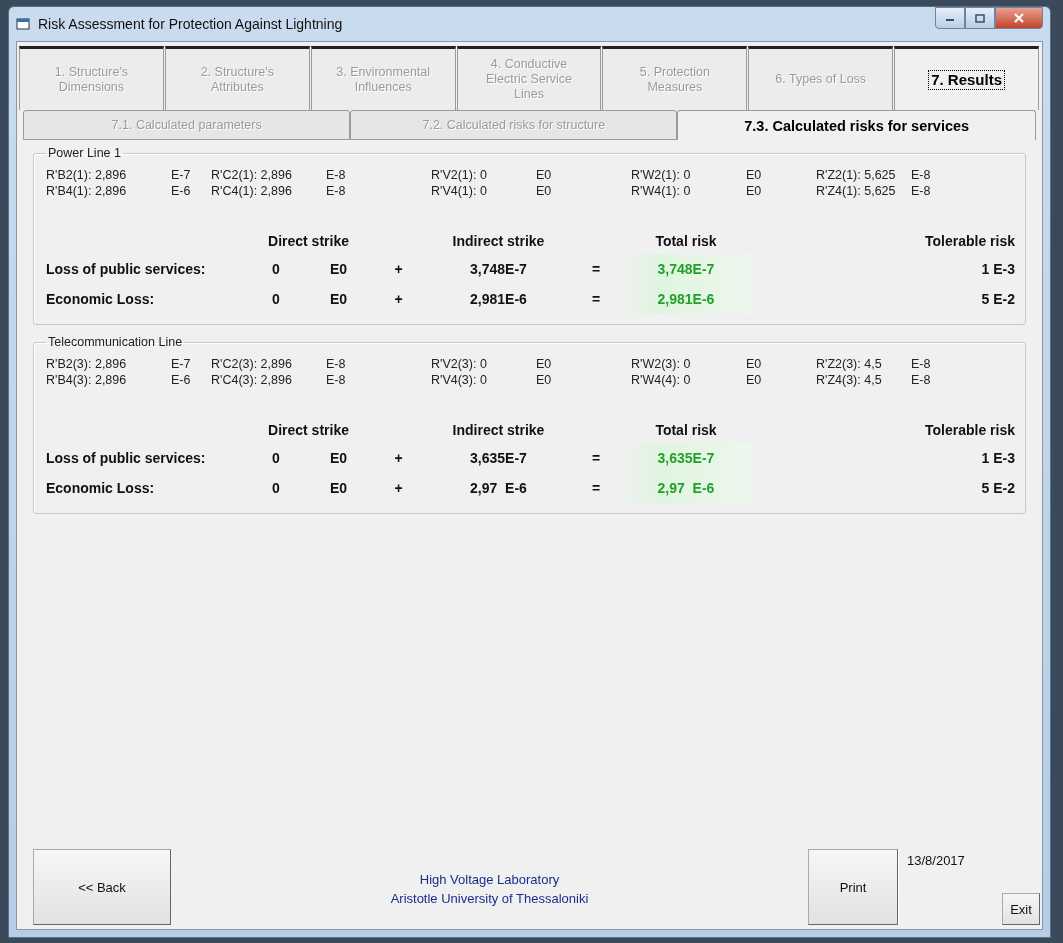 The height and width of the screenshot is (943, 1063). What do you see at coordinates (498, 299) in the screenshot?
I see `table-cell-text: 2,981E-6` at bounding box center [498, 299].